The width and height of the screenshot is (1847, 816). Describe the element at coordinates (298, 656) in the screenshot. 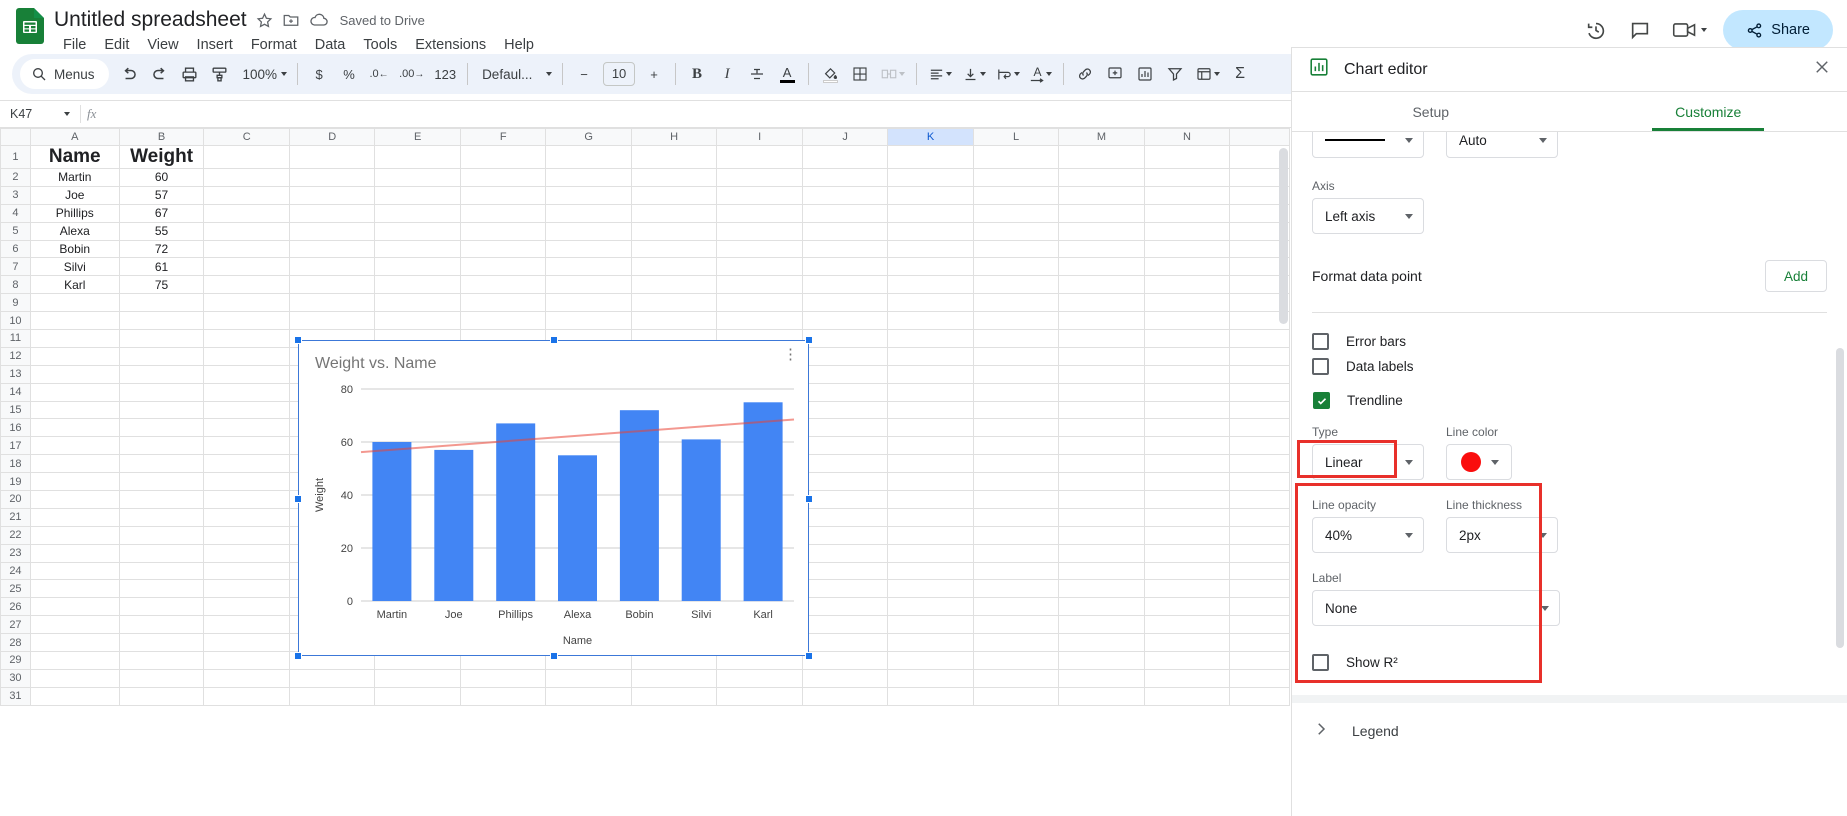

I see `resize-handle-sw` at that location.